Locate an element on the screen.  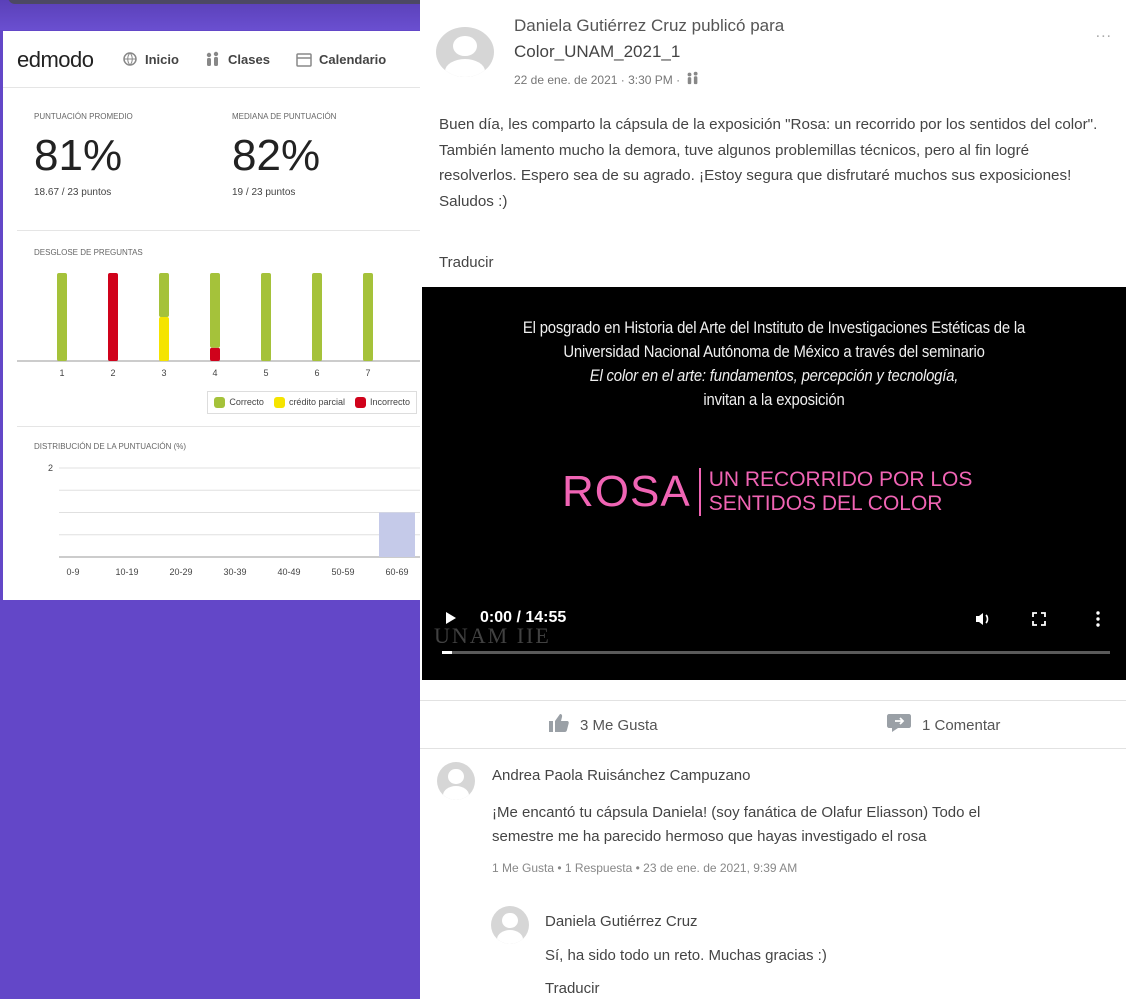
post-meta: 22 de ene. de 2021 · 3:30 PM · is located at coordinates (607, 79).